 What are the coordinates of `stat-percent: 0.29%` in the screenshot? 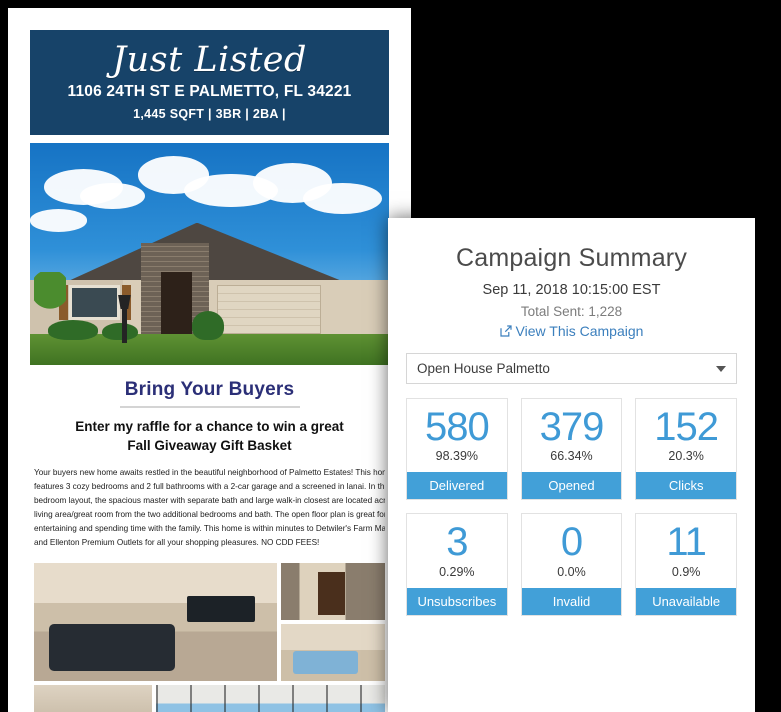 It's located at (457, 571).